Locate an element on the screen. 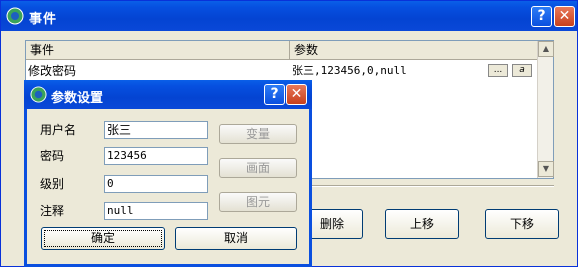 The width and height of the screenshot is (578, 267). help-button: ? is located at coordinates (541, 16).